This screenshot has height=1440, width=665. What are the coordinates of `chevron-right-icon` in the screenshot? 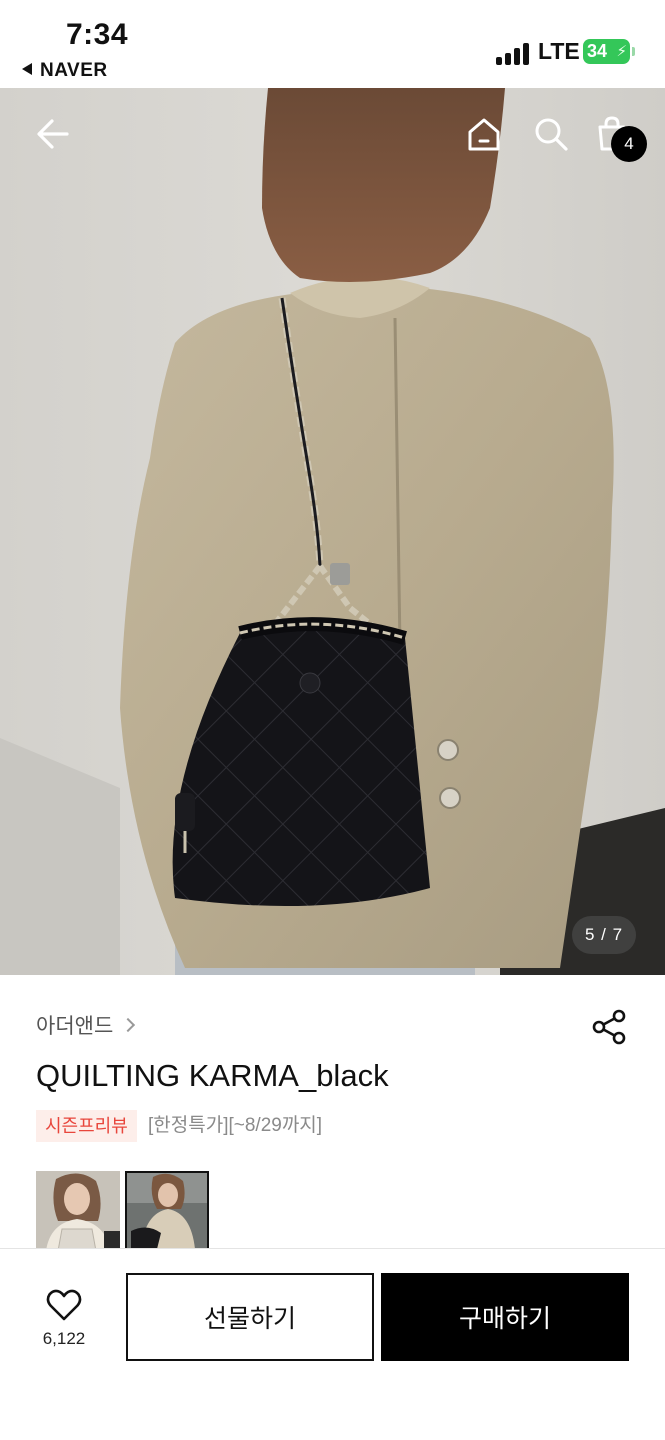 It's located at (128, 1025).